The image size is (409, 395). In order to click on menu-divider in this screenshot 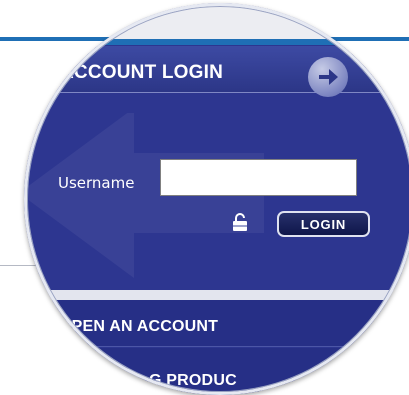, I will do `click(216, 295)`.